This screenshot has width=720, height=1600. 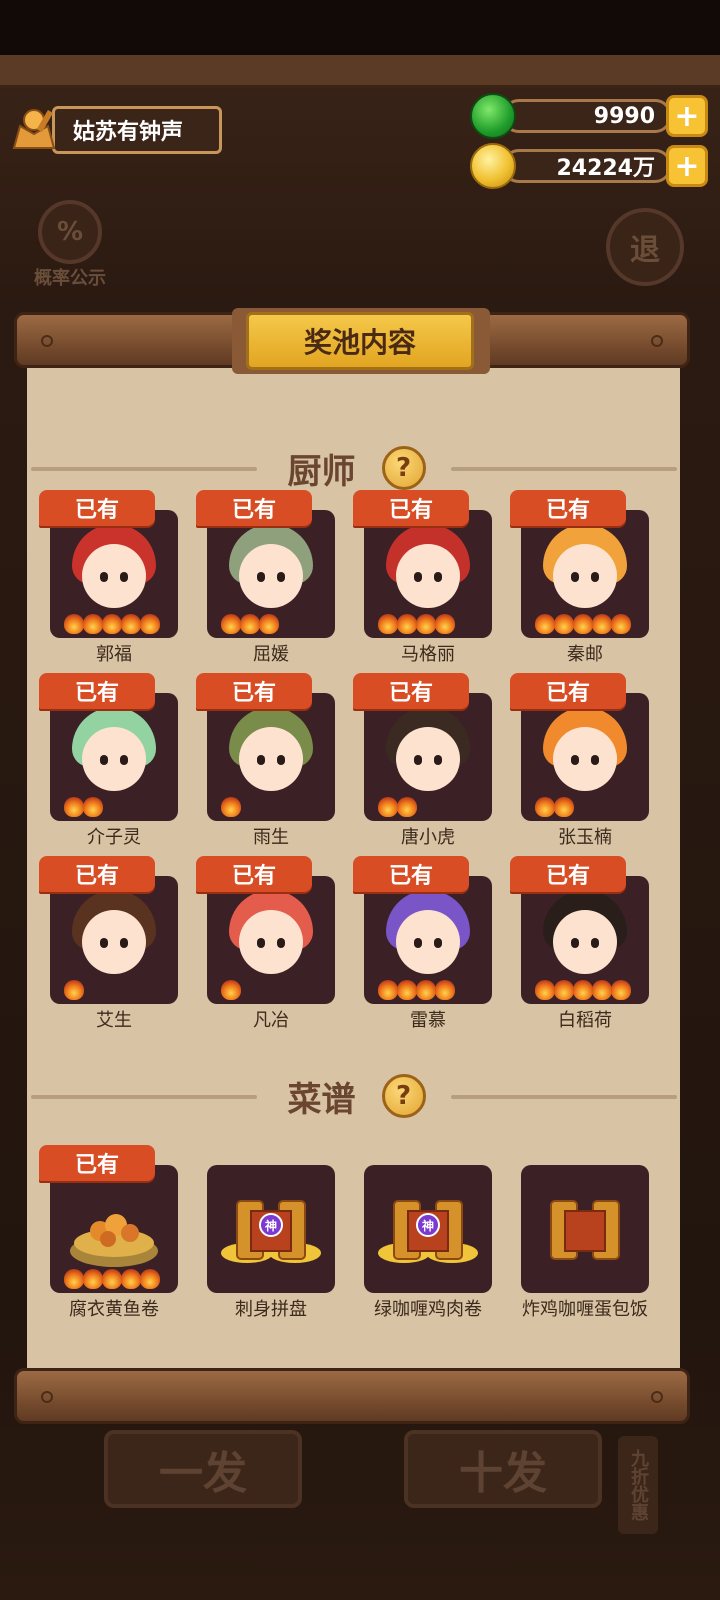 I want to click on player-rank-icon, so click(x=34, y=130).